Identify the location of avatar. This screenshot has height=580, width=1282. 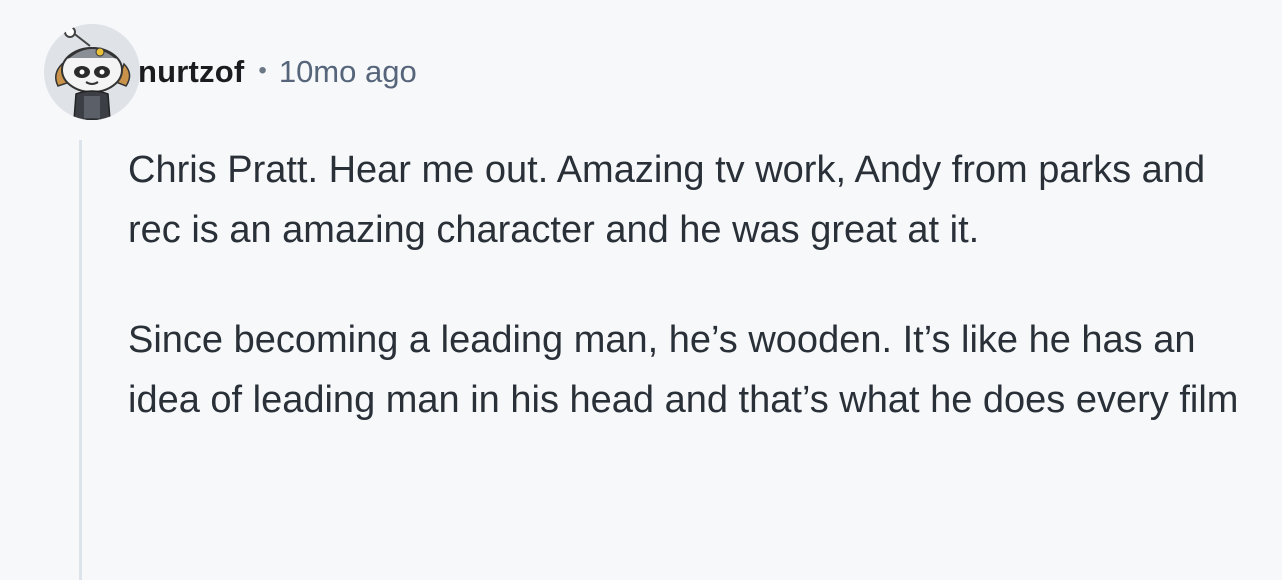
(92, 72).